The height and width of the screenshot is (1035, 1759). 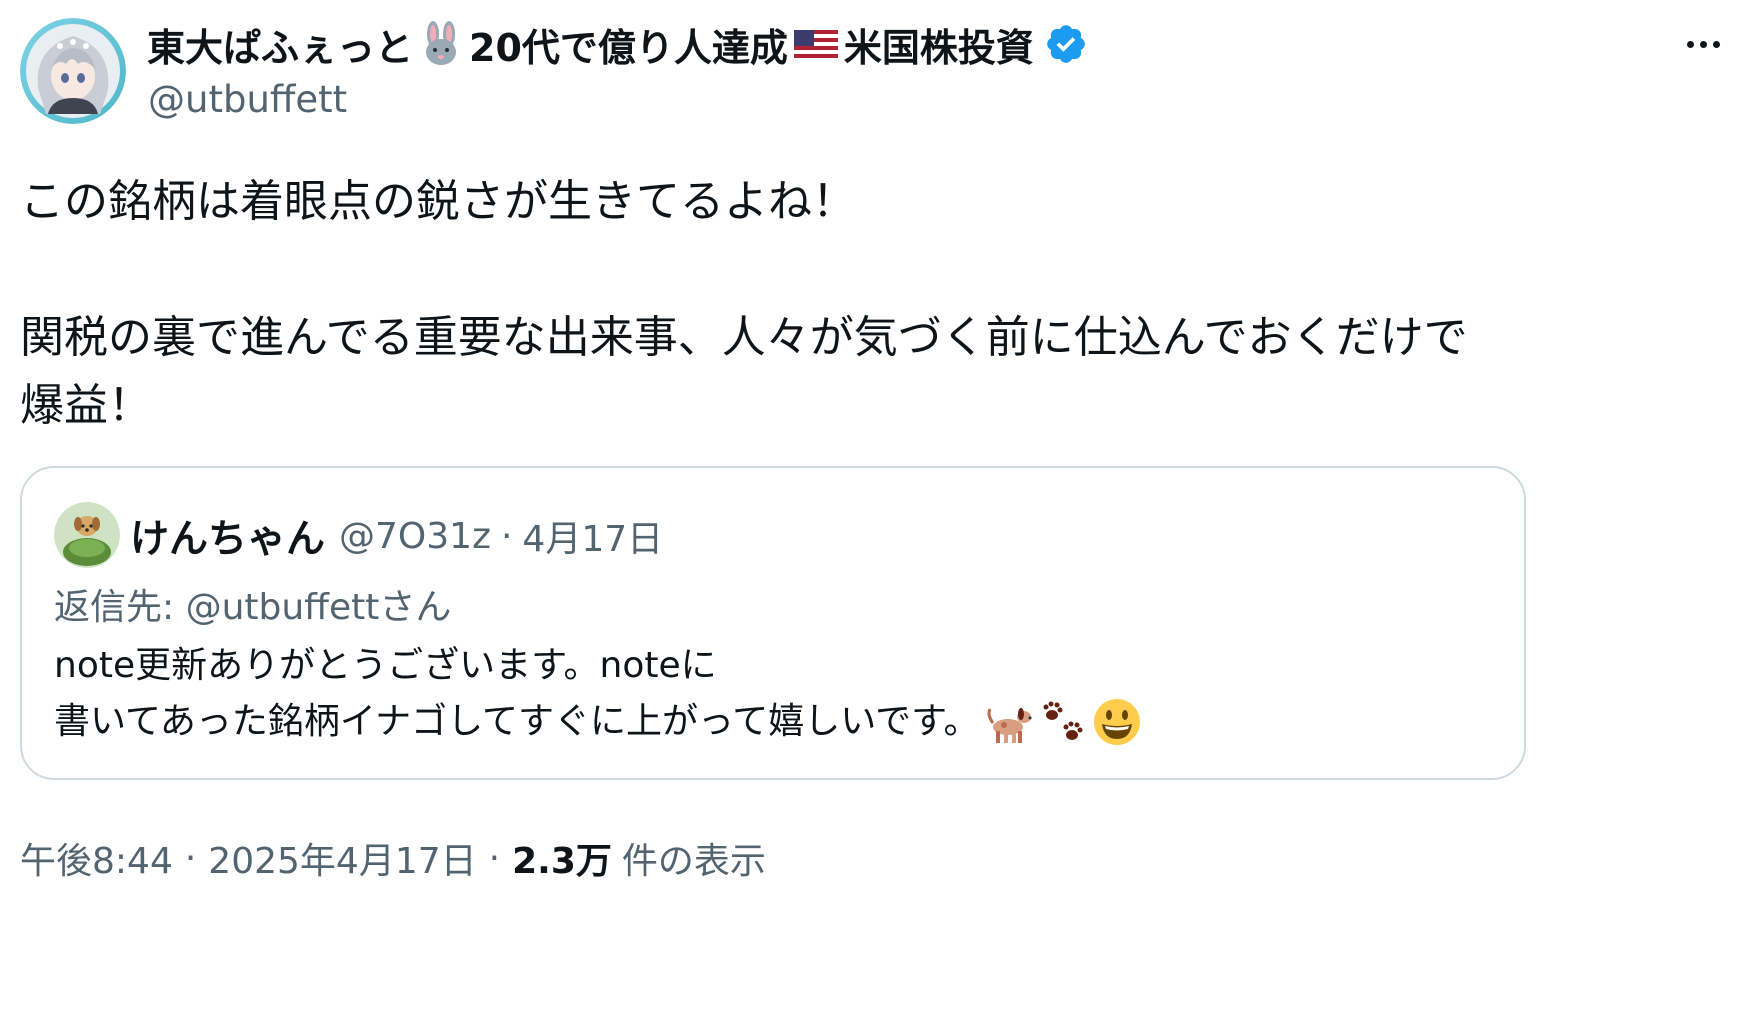 I want to click on quoted-line-text: 書いてあった銘柄イナゴしてすぐに上がって嬉しいです。, so click(x=517, y=721).